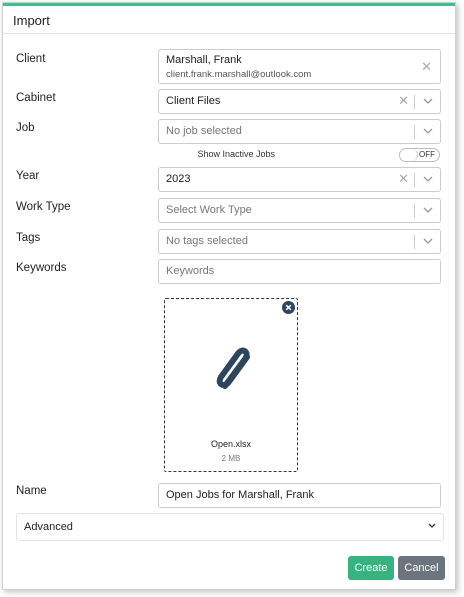 Image resolution: width=464 pixels, height=597 pixels. Describe the element at coordinates (178, 179) in the screenshot. I see `year-value: 2023` at that location.